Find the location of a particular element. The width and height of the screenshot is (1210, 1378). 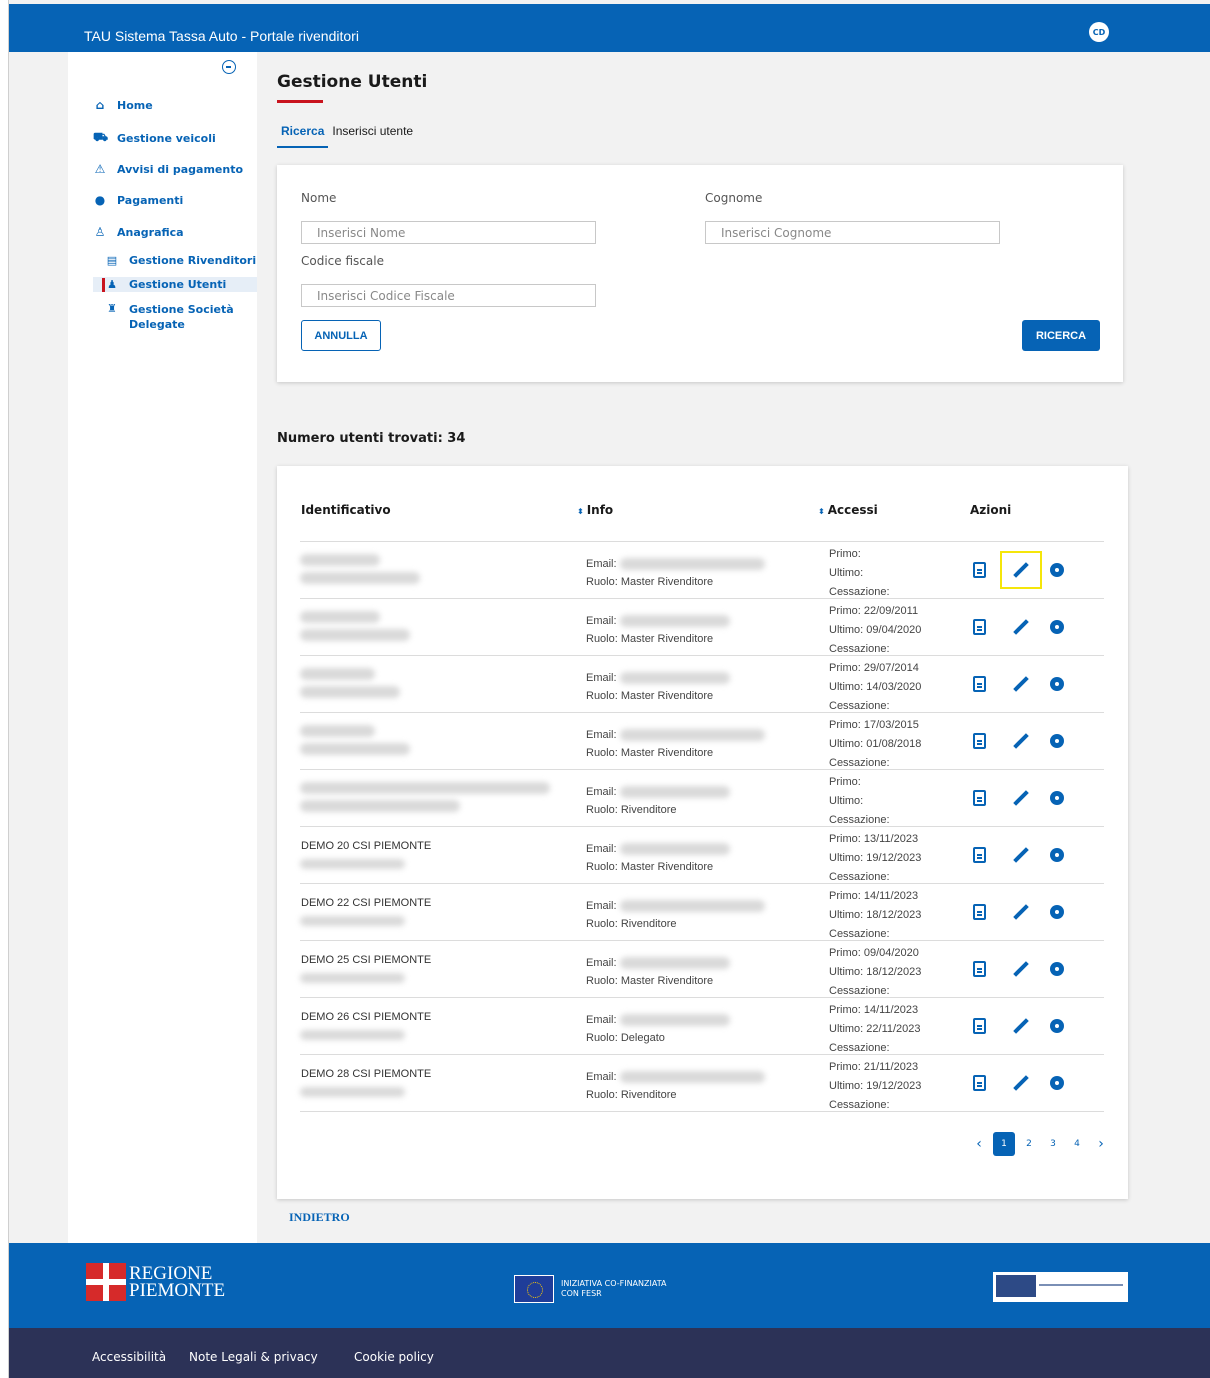

ricerca-button: RICERCA is located at coordinates (1061, 335).